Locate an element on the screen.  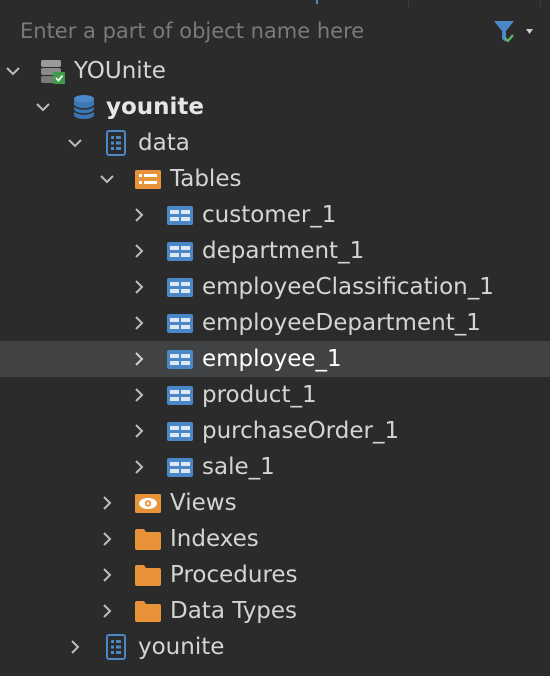
tables-folder-label: Tables is located at coordinates (206, 179).